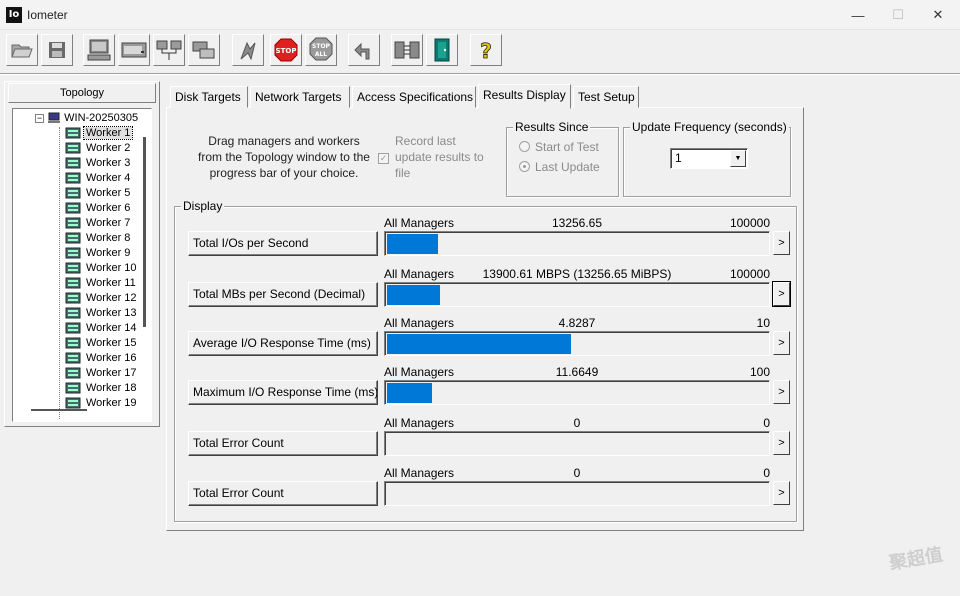 The image size is (960, 596). I want to click on radio-start-of-test: Start of Test, so click(559, 147).